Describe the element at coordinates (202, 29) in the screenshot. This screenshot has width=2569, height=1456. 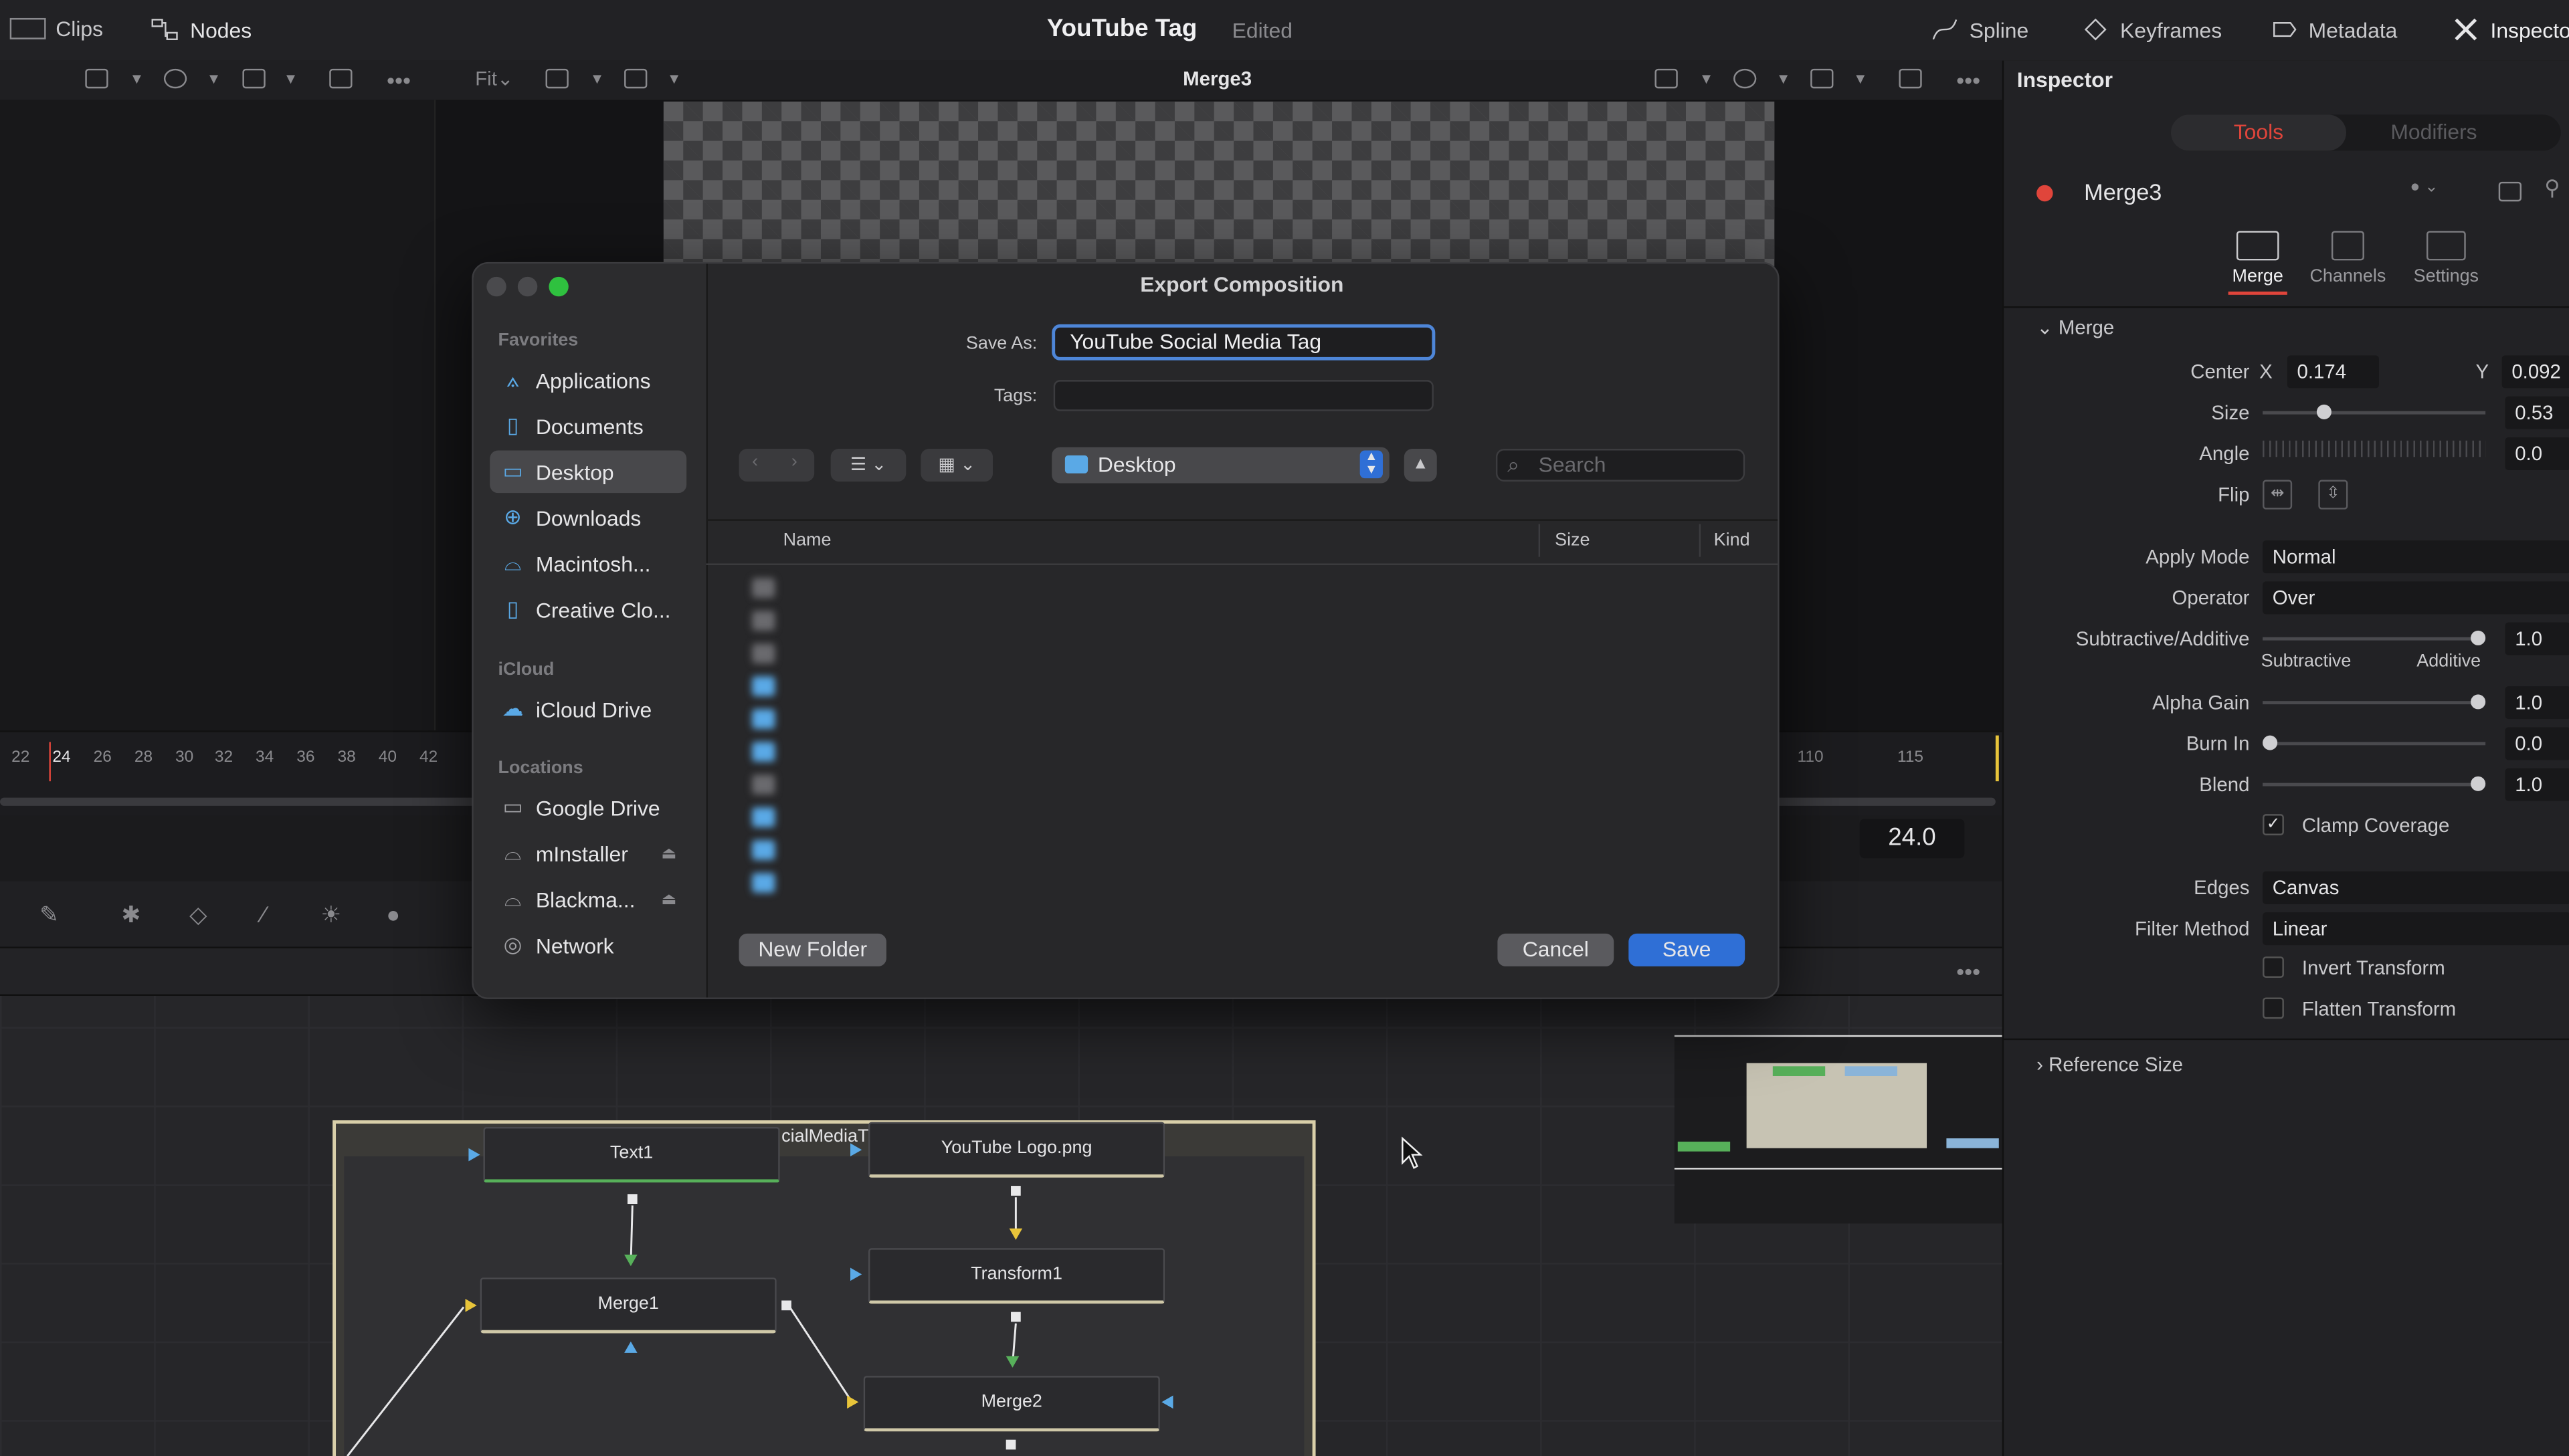
I see `nodes-tab: Nodes` at that location.